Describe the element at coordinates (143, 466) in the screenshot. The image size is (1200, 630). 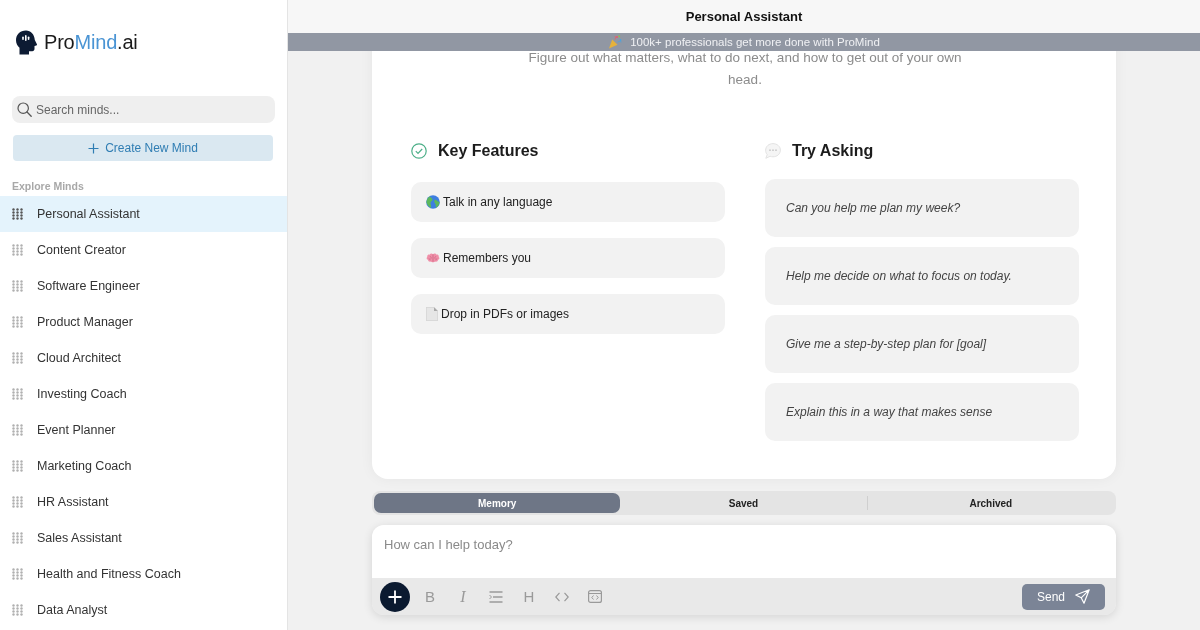
I see `sidebar-item: Marketing Coach` at that location.